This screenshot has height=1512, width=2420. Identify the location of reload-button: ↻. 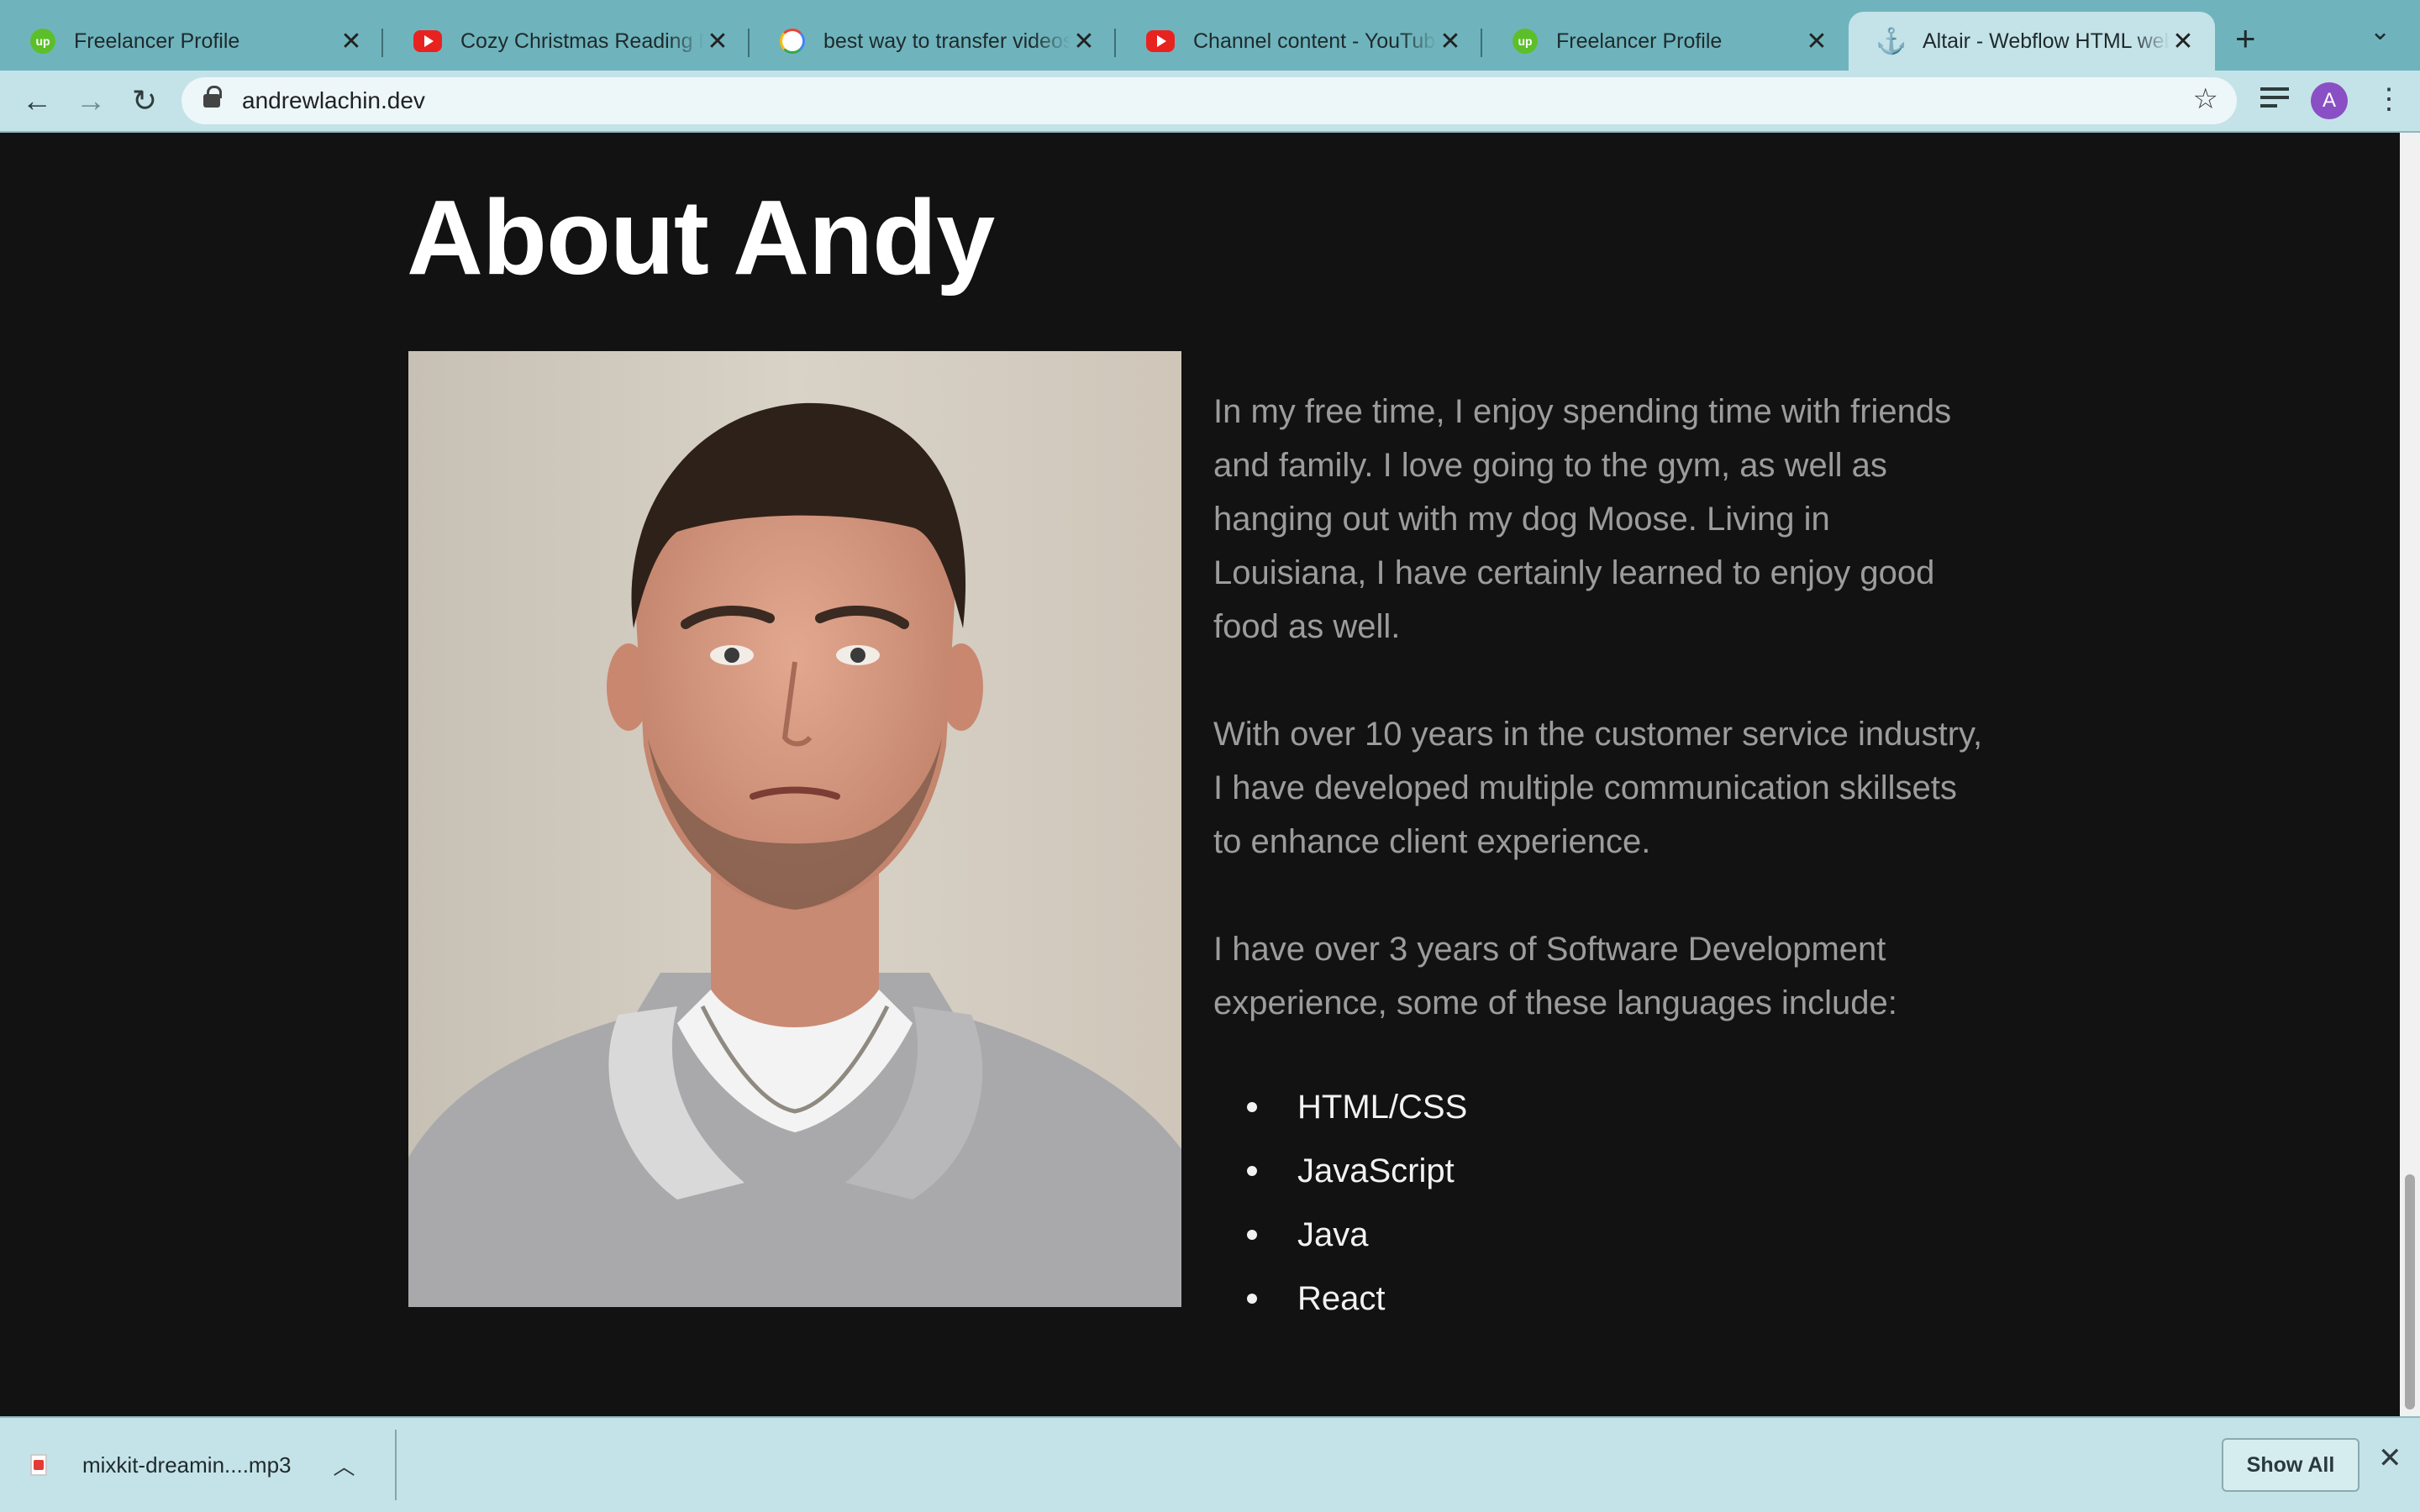
(144, 101).